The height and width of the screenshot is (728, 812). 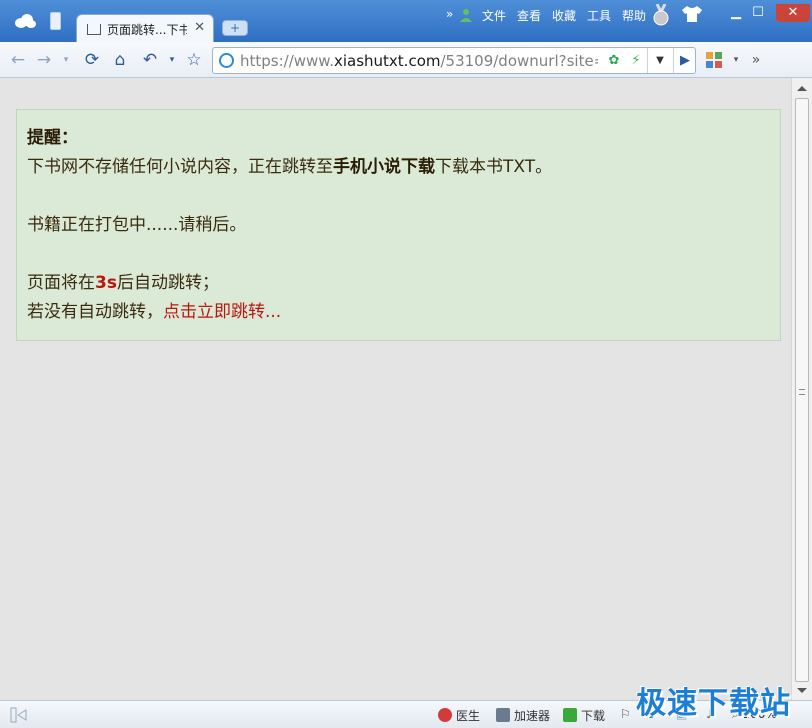 I want to click on cloud-icon, so click(x=25, y=21).